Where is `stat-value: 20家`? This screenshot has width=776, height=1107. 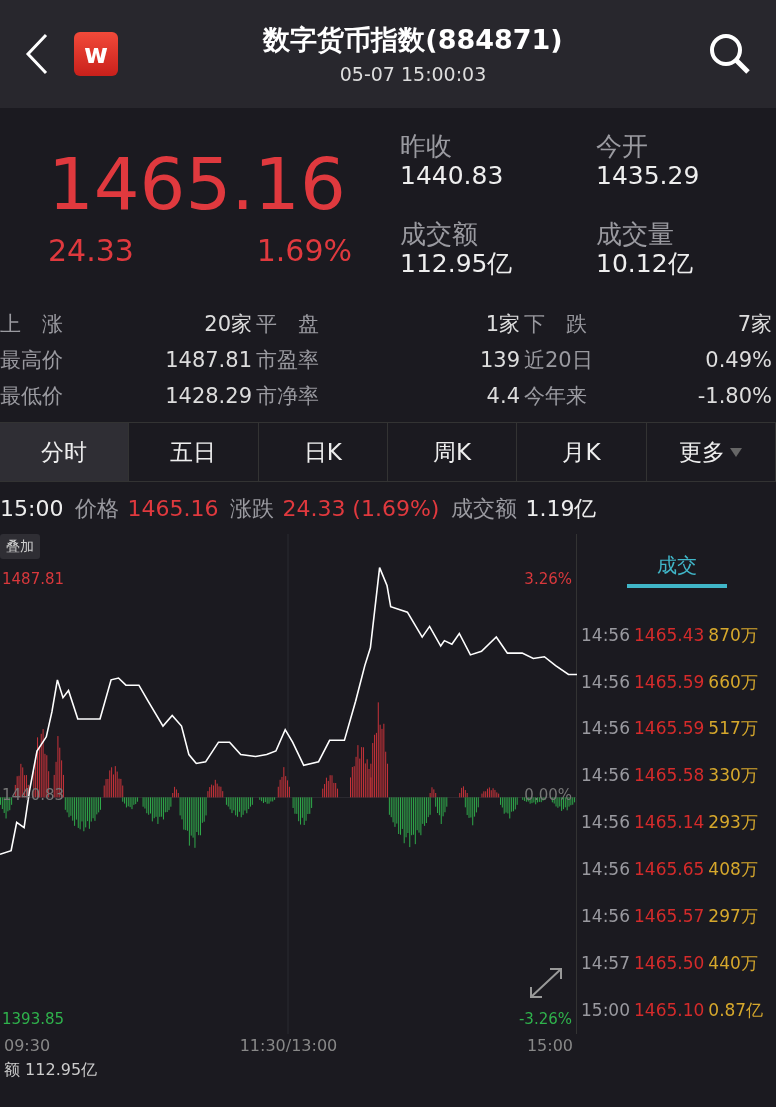 stat-value: 20家 is located at coordinates (228, 324).